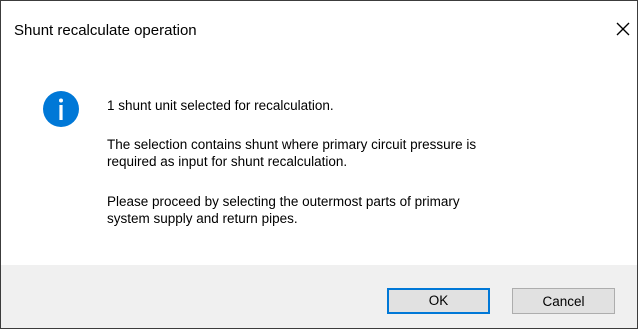 This screenshot has width=638, height=329. I want to click on info-icon, so click(61, 109).